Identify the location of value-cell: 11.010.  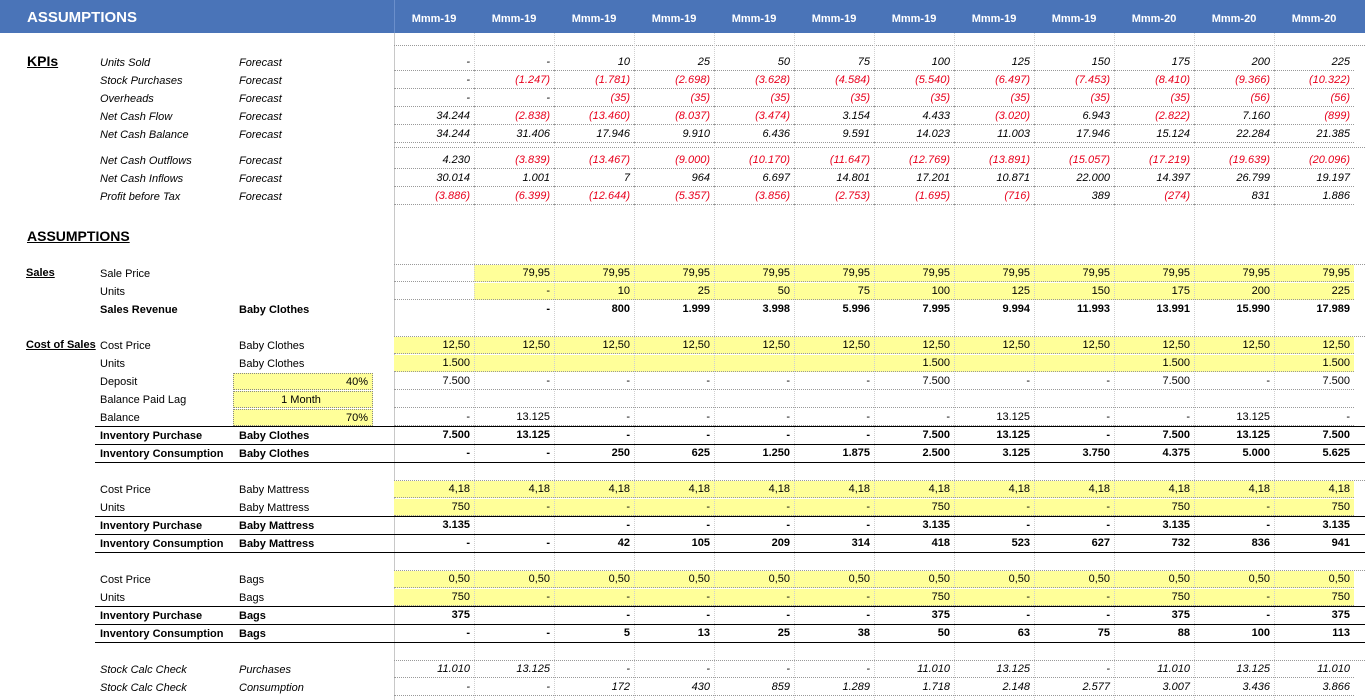
(434, 669).